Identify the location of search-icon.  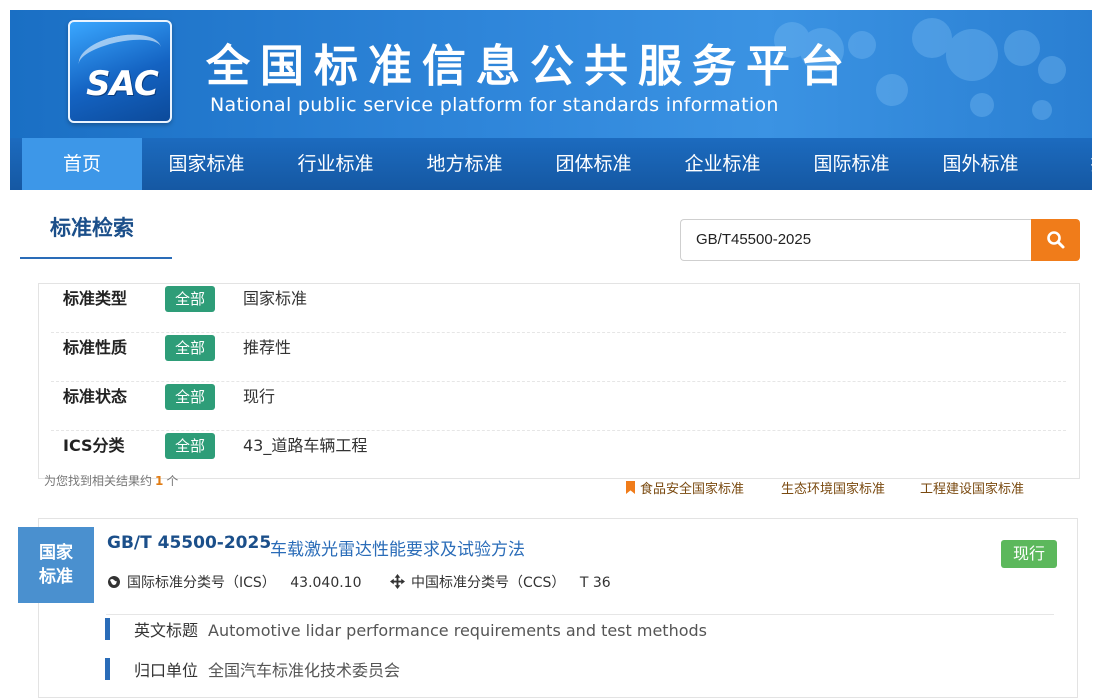
(1055, 240).